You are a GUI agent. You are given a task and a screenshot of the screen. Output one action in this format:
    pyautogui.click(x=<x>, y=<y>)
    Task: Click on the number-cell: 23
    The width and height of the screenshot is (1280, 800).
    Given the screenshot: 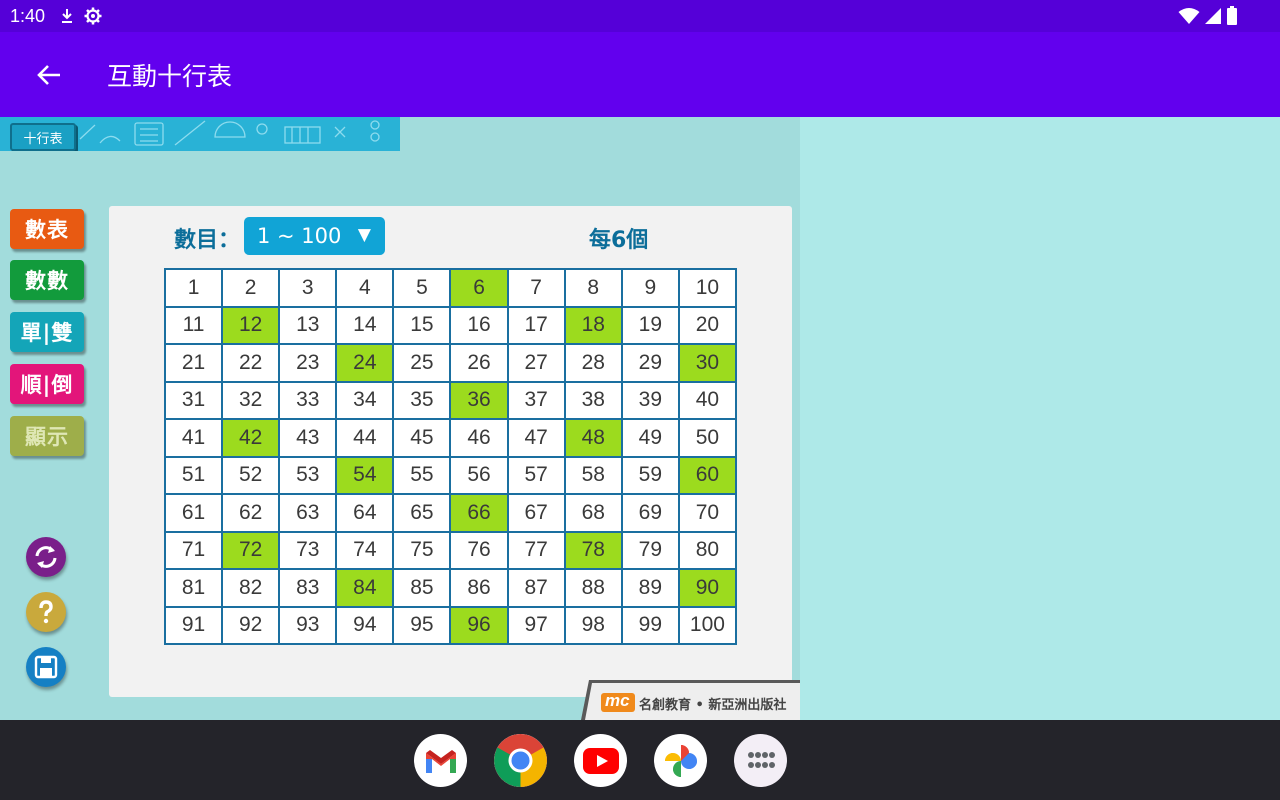 What is the action you would take?
    pyautogui.click(x=308, y=363)
    